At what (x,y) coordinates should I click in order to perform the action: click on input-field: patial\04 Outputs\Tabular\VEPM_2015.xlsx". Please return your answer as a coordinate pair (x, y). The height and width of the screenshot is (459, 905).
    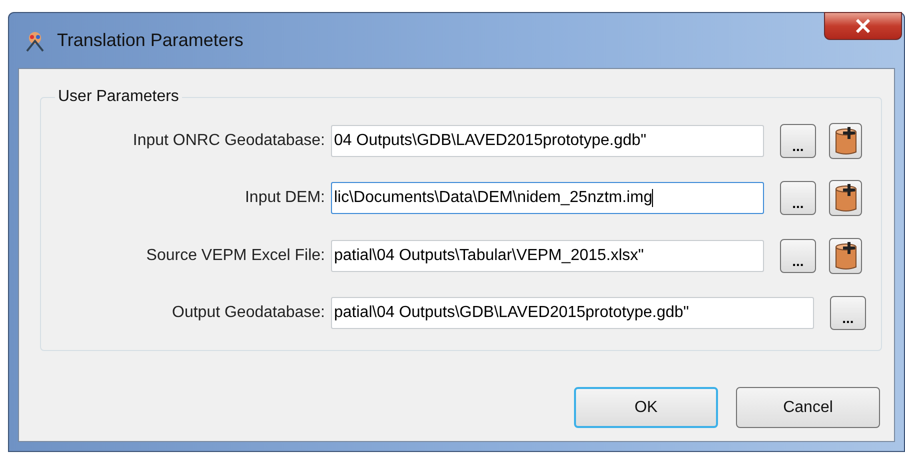
    Looking at the image, I should click on (547, 256).